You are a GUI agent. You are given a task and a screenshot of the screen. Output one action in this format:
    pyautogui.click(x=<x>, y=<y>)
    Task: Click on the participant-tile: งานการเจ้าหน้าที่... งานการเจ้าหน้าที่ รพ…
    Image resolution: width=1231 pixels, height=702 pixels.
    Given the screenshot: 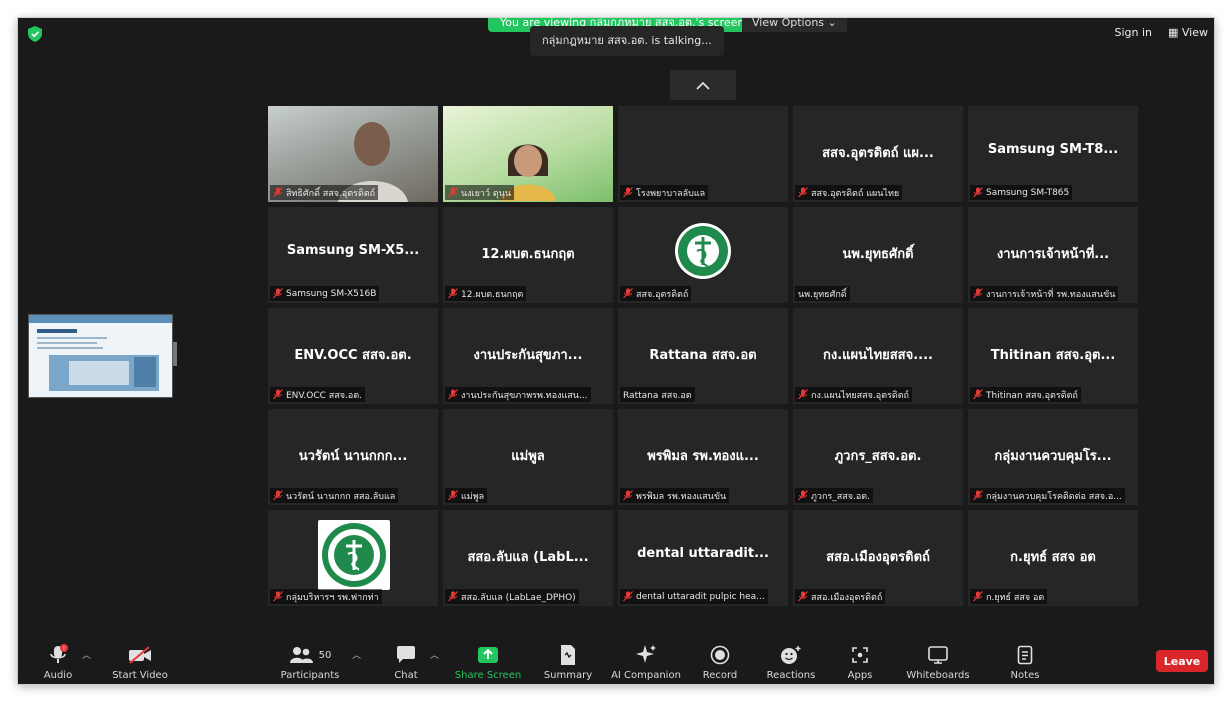 What is the action you would take?
    pyautogui.click(x=1053, y=255)
    